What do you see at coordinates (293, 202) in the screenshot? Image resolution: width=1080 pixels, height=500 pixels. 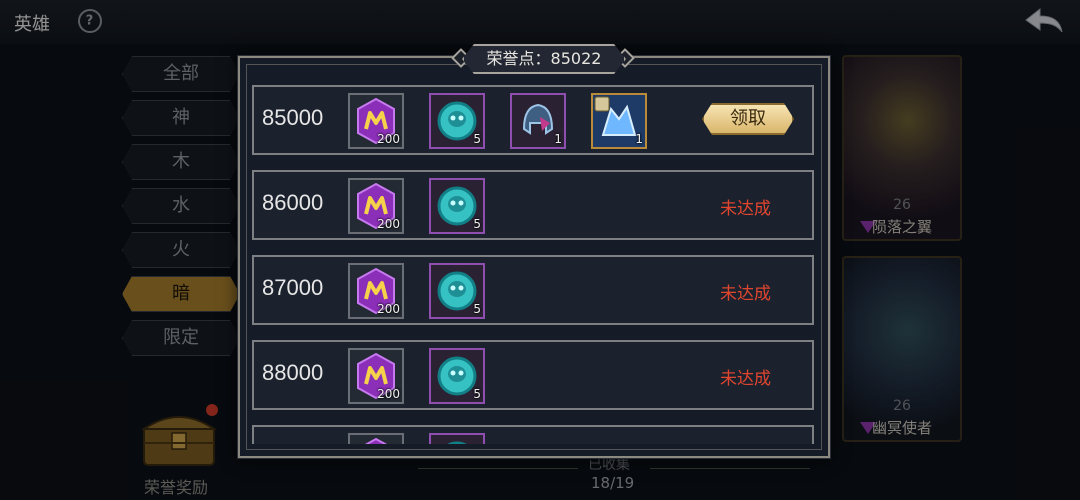 I see `points-threshold: 86000` at bounding box center [293, 202].